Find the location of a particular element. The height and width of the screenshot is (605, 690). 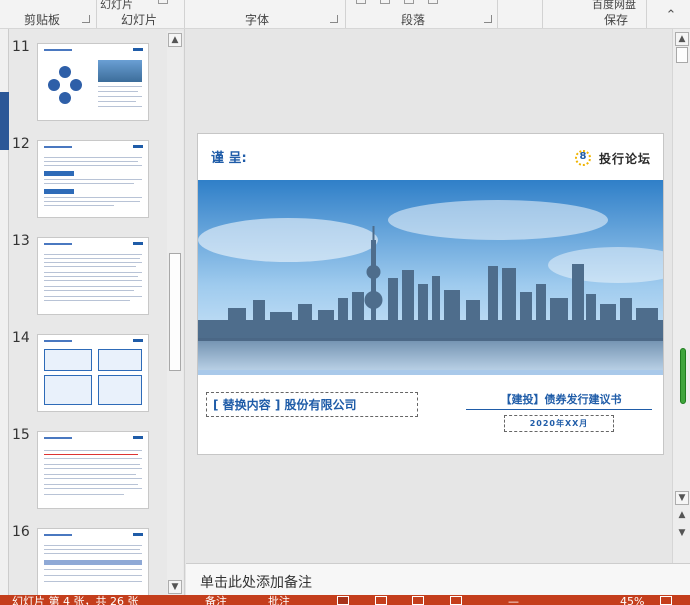

thumbnail-scrollbar: ▲ ▼ is located at coordinates (175, 313).